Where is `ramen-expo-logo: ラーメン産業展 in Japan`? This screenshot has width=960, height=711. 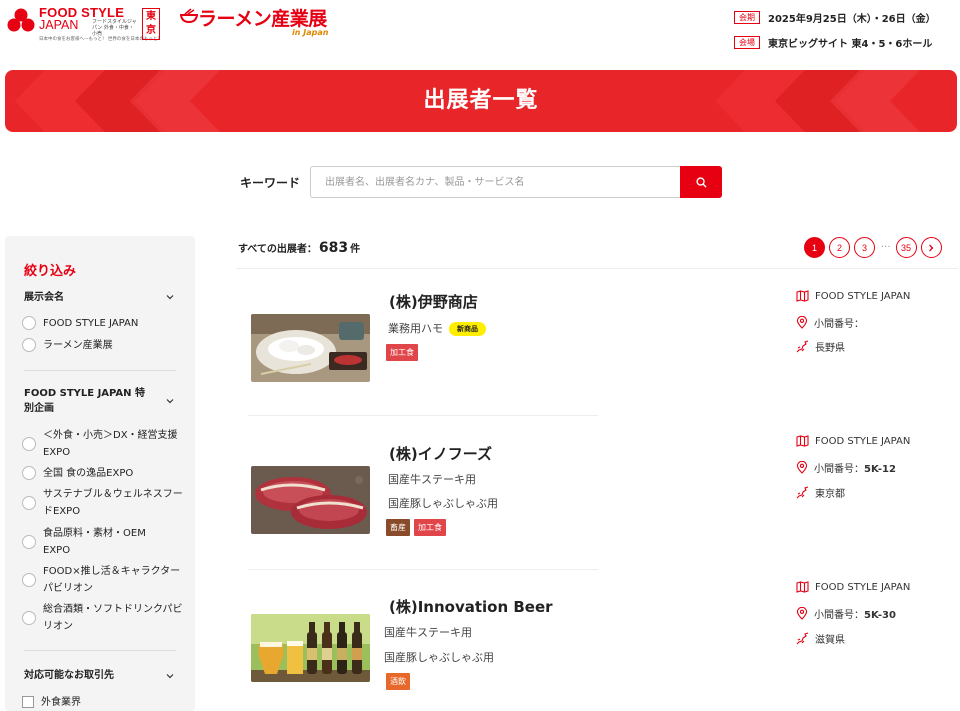 ramen-expo-logo: ラーメン産業展 in Japan is located at coordinates (260, 22).